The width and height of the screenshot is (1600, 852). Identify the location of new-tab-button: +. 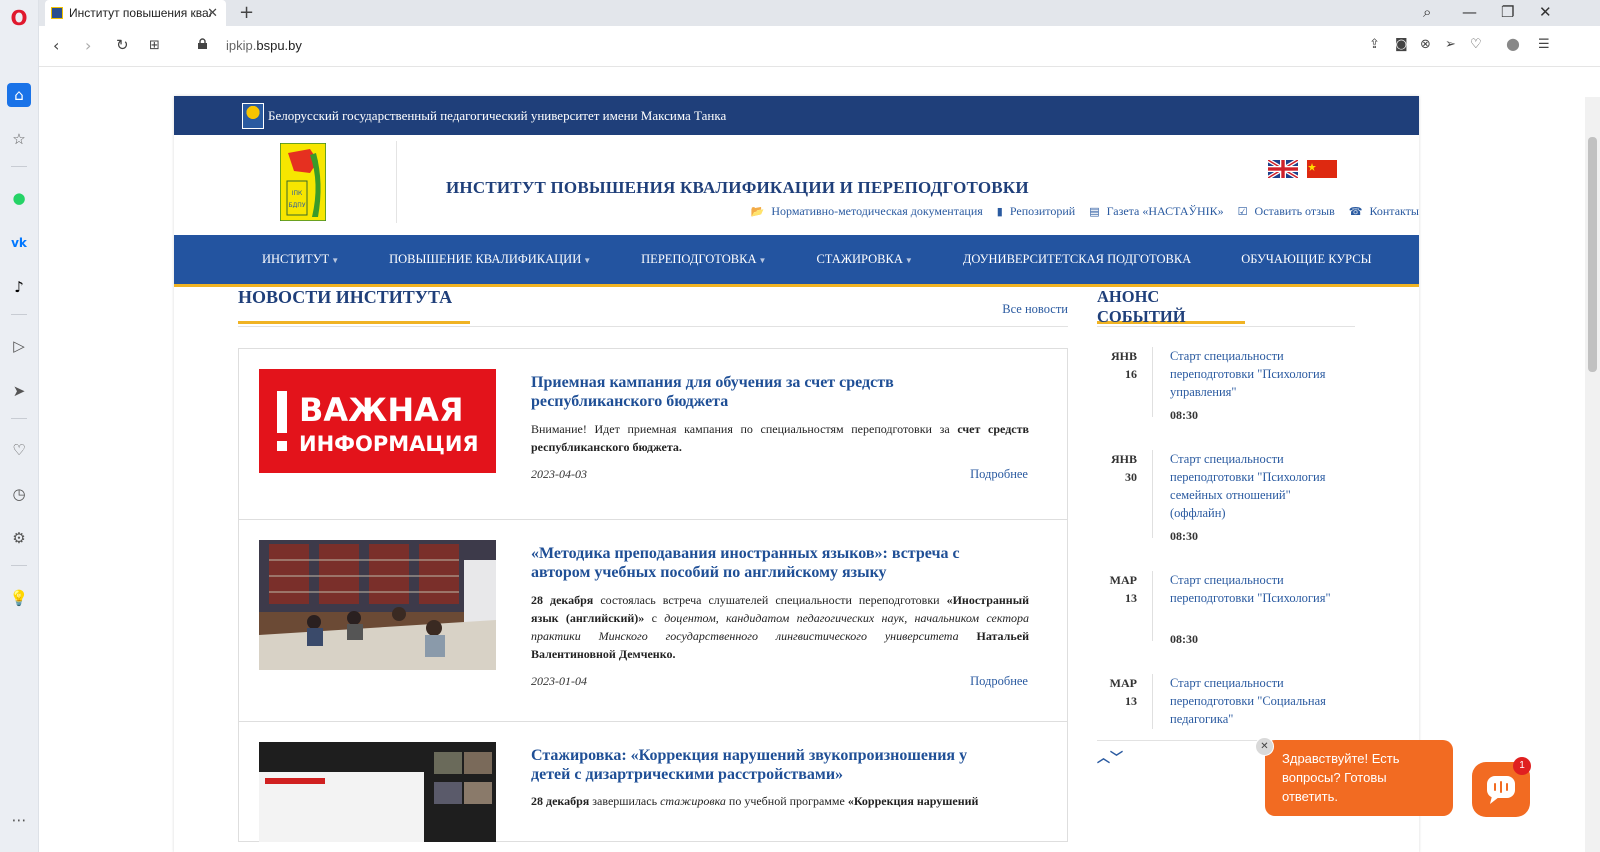
(246, 12).